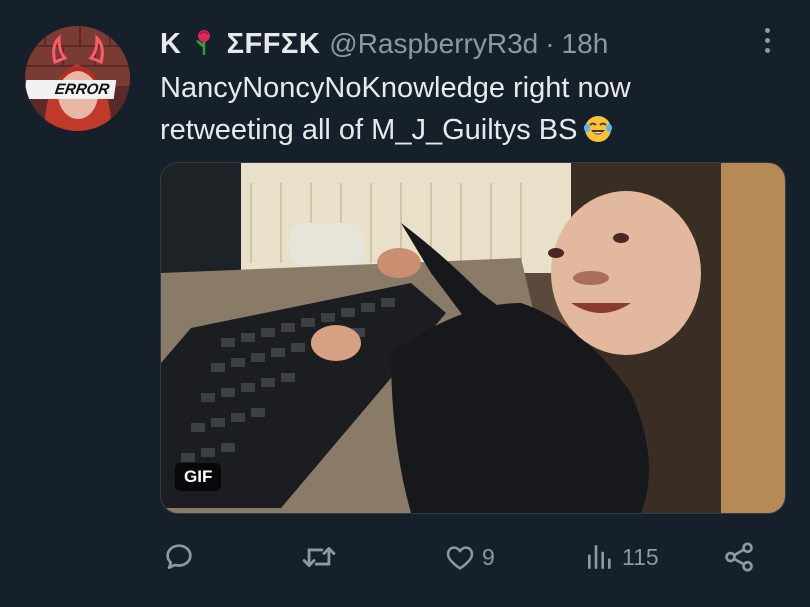  Describe the element at coordinates (433, 44) in the screenshot. I see `user-handle: @RaspberryR3d` at that location.